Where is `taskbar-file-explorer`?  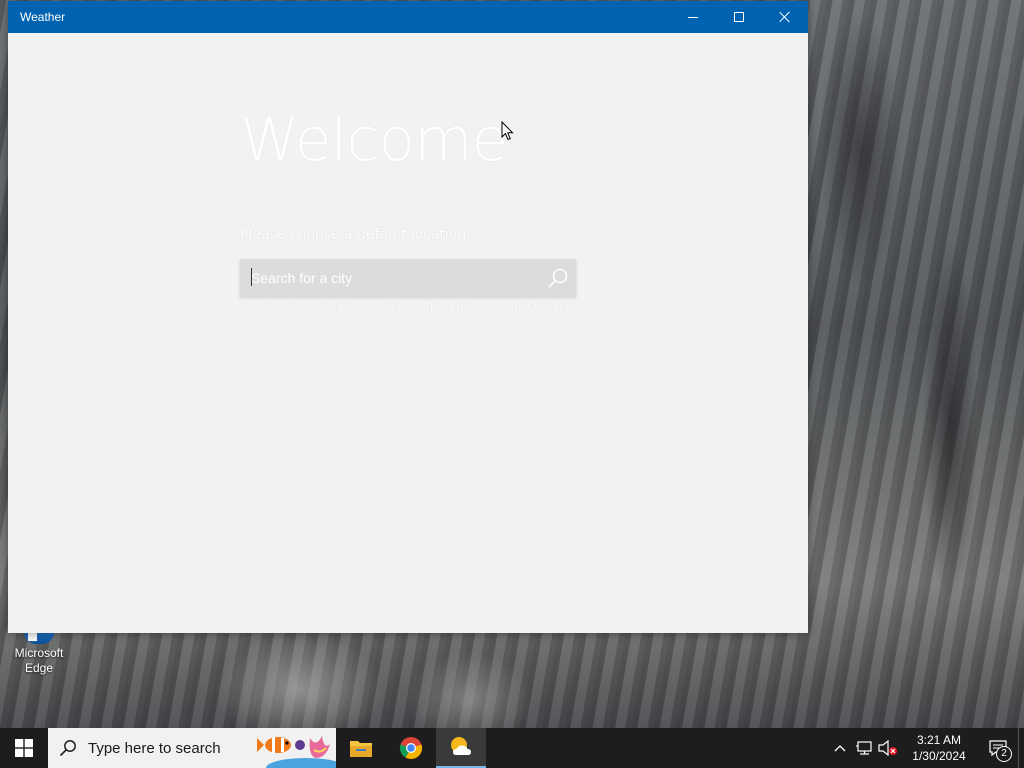
taskbar-file-explorer is located at coordinates (361, 748).